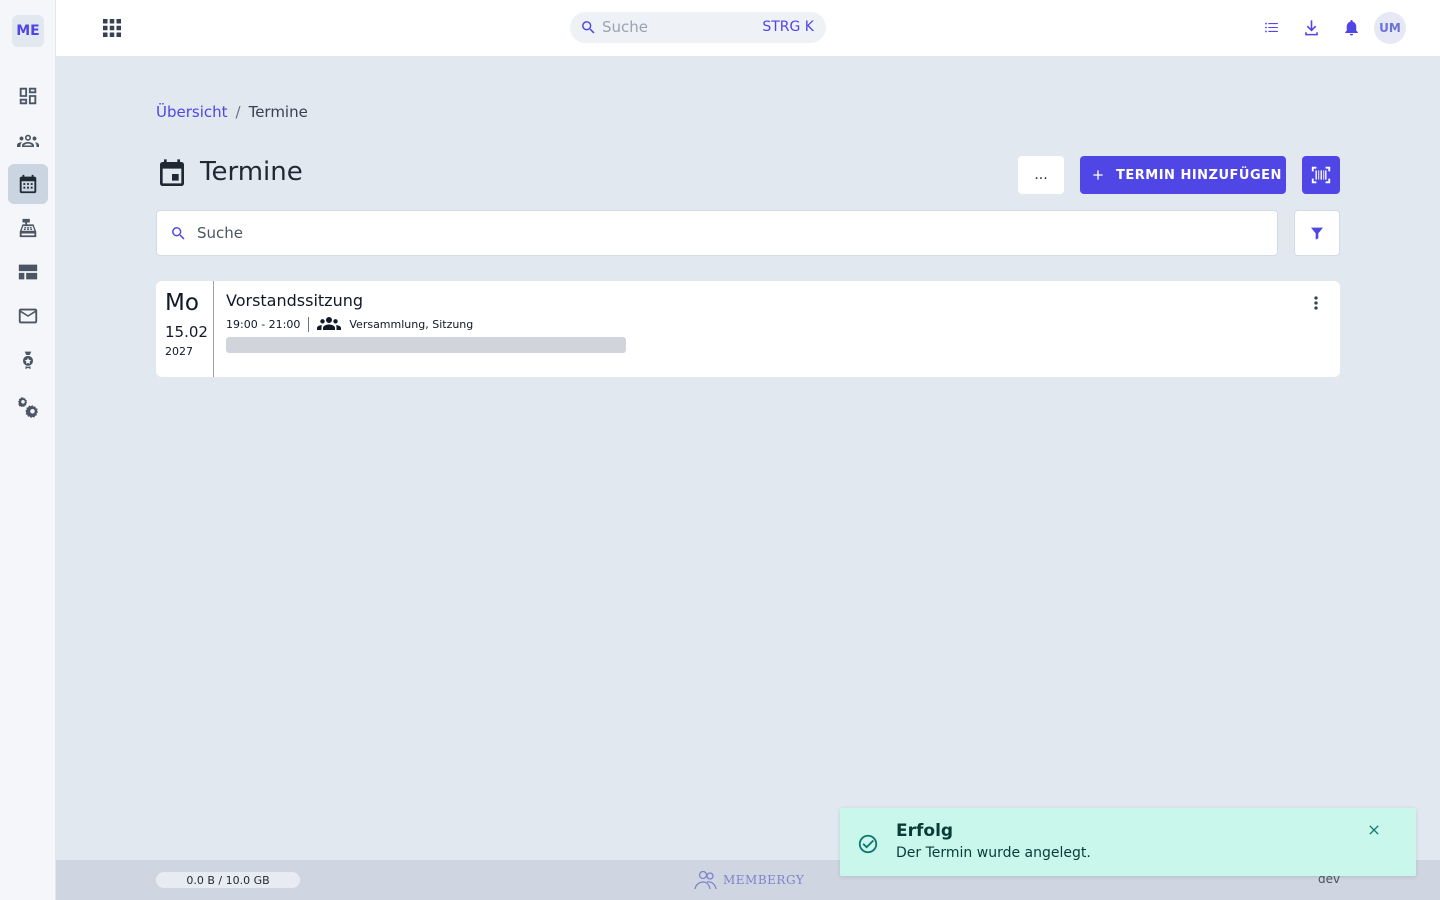  I want to click on mail-icon, so click(28, 316).